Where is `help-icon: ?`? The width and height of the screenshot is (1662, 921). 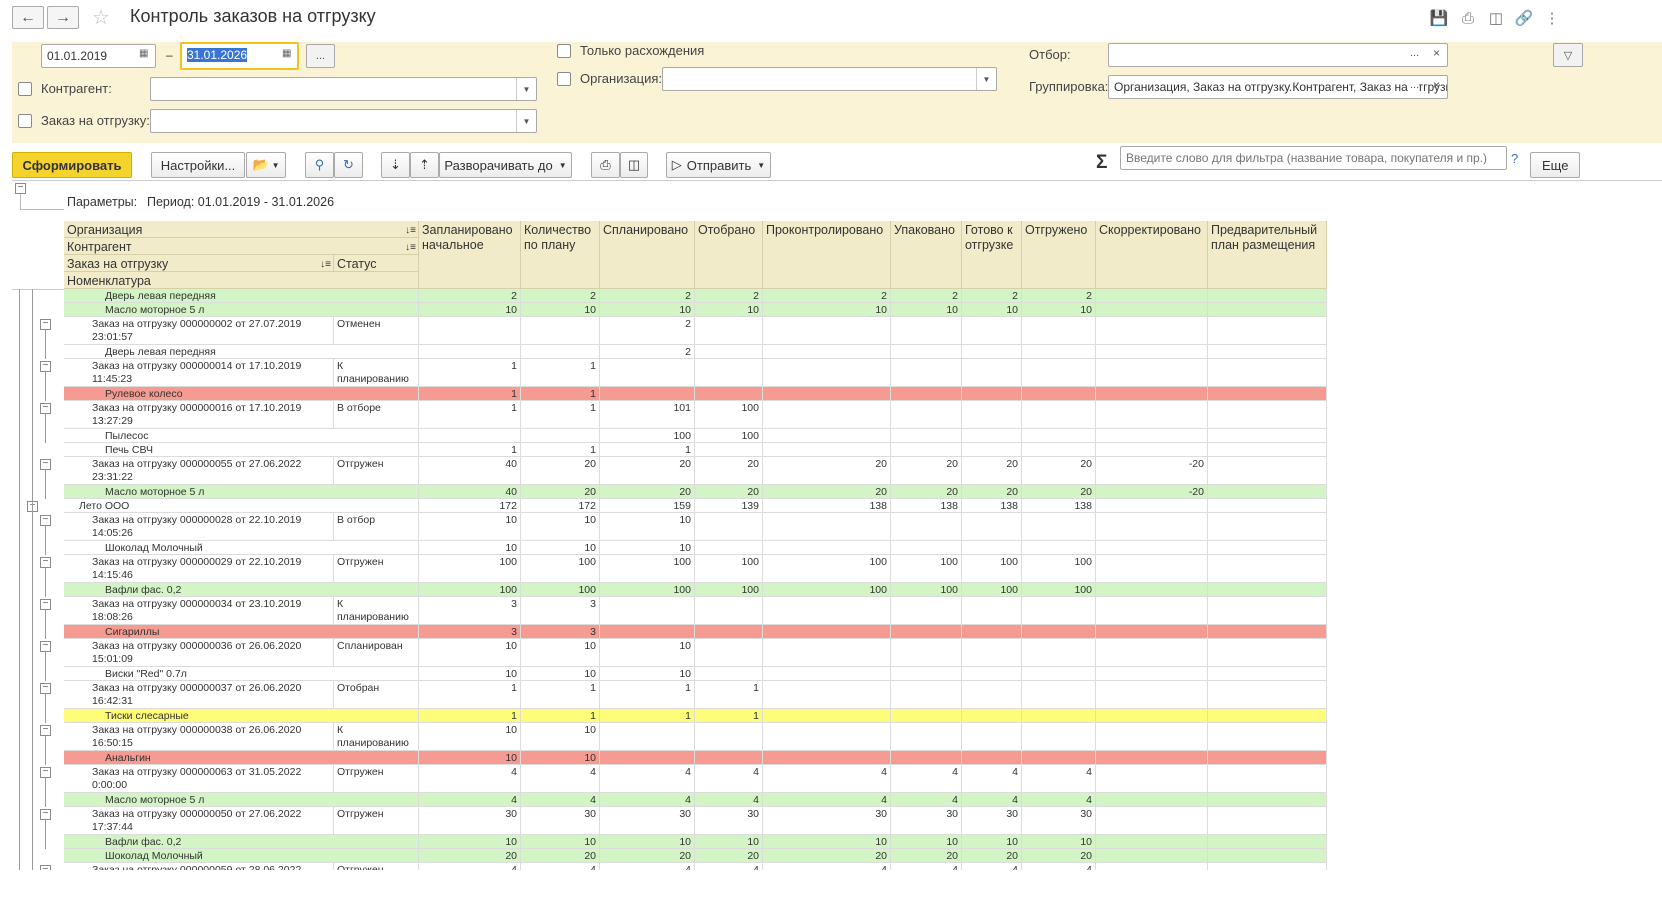 help-icon: ? is located at coordinates (1514, 158).